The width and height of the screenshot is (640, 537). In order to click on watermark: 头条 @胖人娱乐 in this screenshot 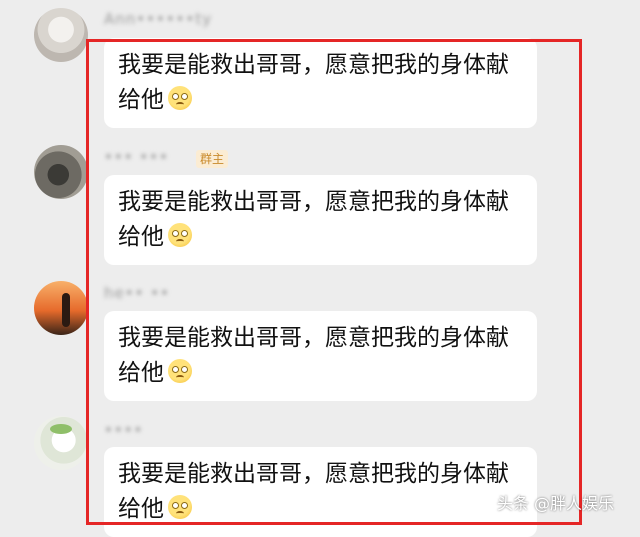, I will do `click(555, 503)`.